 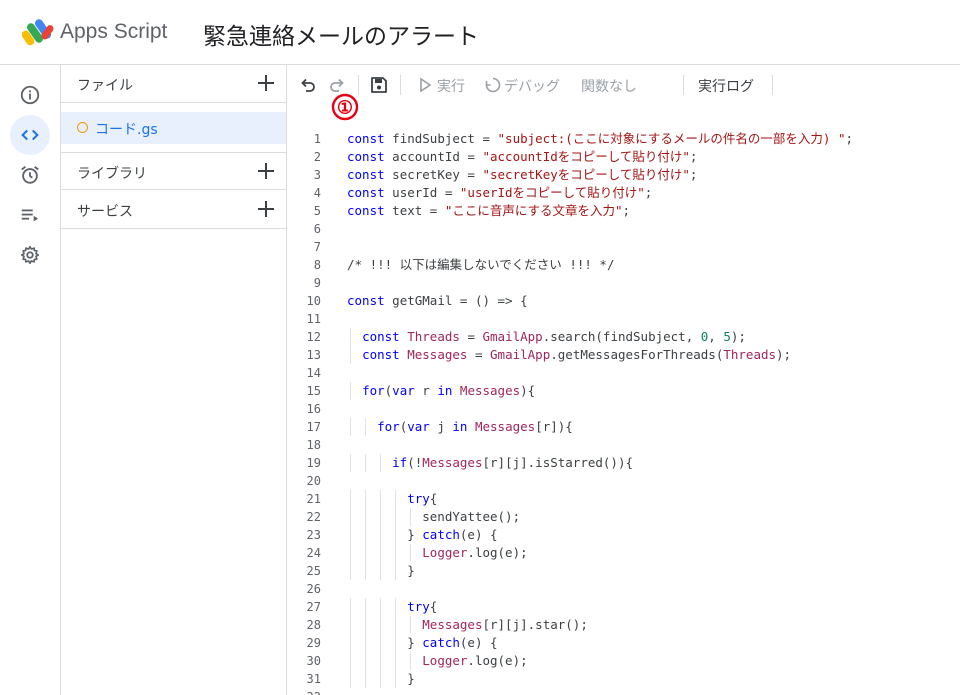 I want to click on code-token: try, so click(x=418, y=498).